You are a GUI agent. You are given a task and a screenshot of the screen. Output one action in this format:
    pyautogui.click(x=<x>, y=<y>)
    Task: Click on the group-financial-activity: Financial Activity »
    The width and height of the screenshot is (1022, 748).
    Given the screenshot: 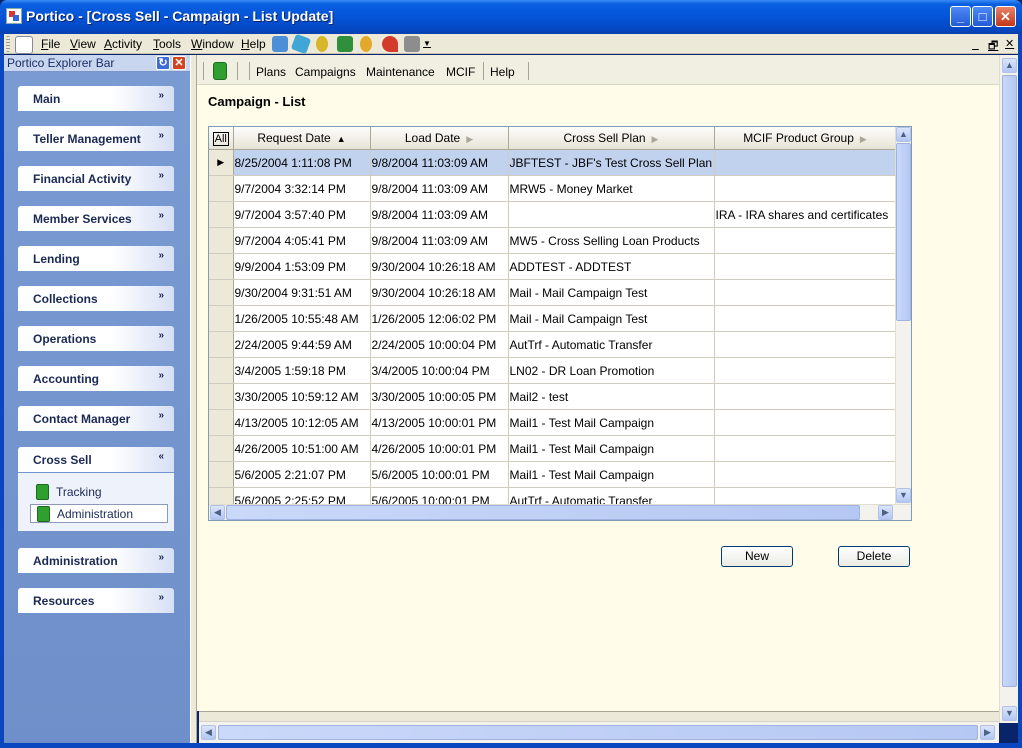 What is the action you would take?
    pyautogui.click(x=96, y=178)
    